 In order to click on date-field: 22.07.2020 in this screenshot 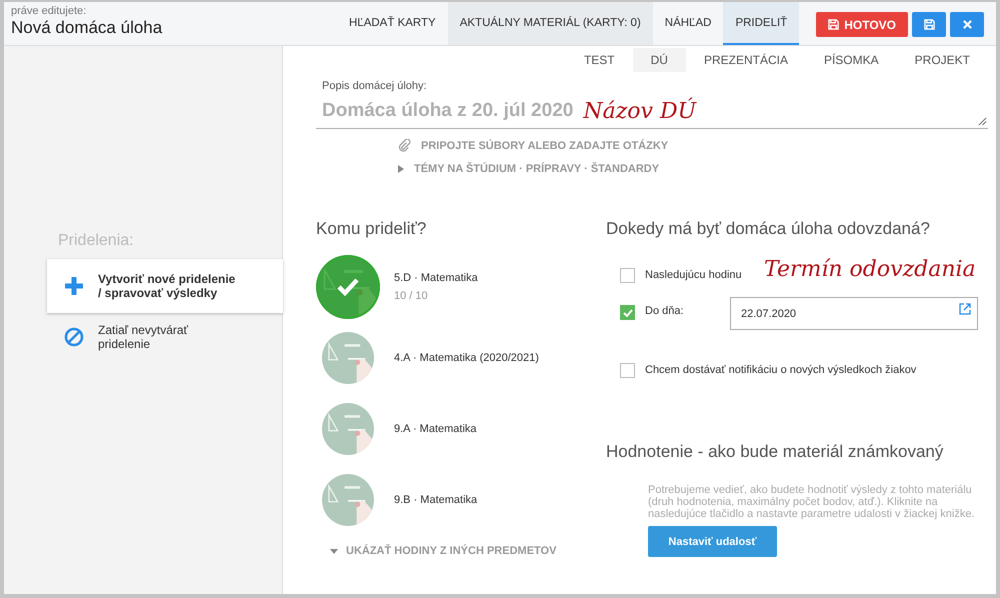, I will do `click(854, 313)`.